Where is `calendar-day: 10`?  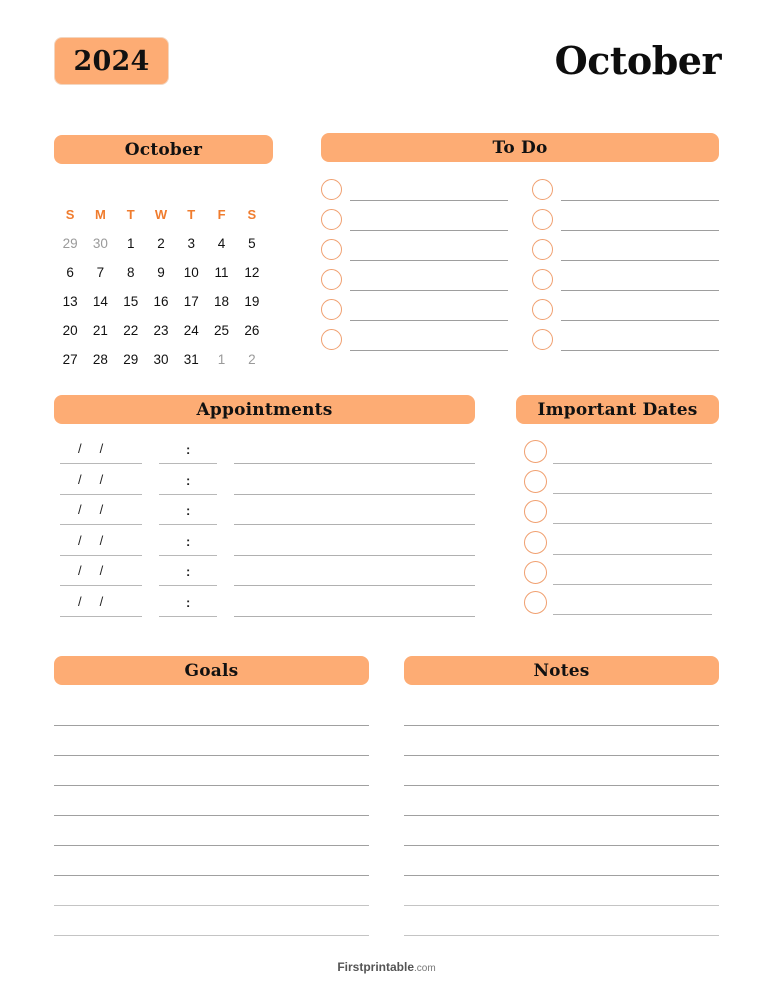
calendar-day: 10 is located at coordinates (191, 272).